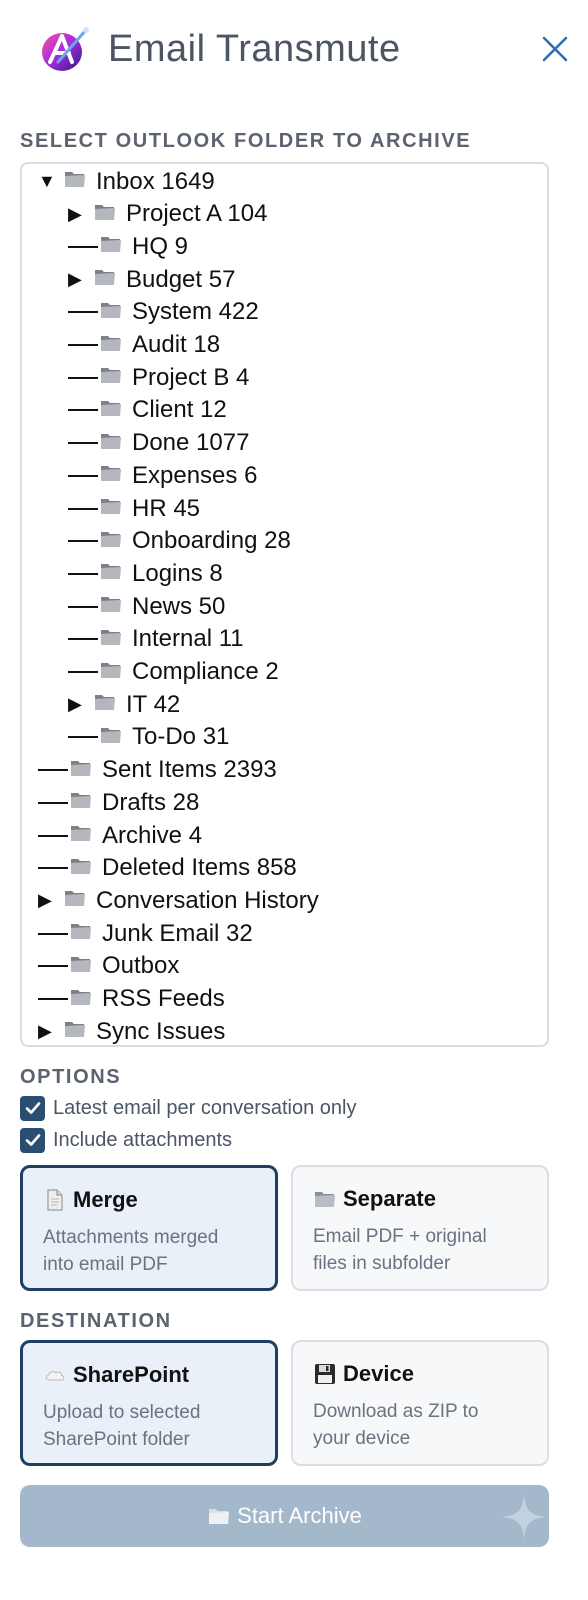 The width and height of the screenshot is (588, 1600). I want to click on folder-tree-item: To-Do 31, so click(148, 737).